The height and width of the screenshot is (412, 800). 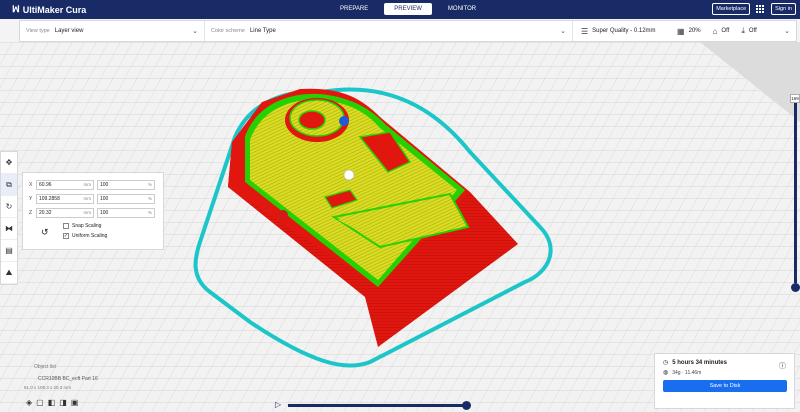 What do you see at coordinates (40, 402) in the screenshot?
I see `front-view-icon: ▢` at bounding box center [40, 402].